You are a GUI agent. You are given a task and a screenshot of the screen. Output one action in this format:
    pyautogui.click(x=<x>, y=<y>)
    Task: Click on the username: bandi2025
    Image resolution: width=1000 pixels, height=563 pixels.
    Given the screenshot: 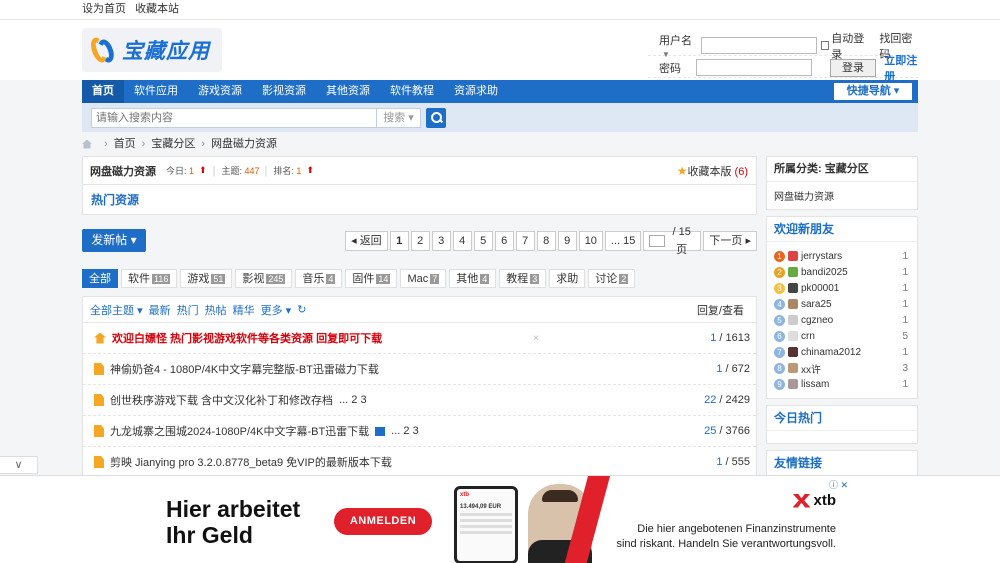 What is the action you would take?
    pyautogui.click(x=824, y=272)
    